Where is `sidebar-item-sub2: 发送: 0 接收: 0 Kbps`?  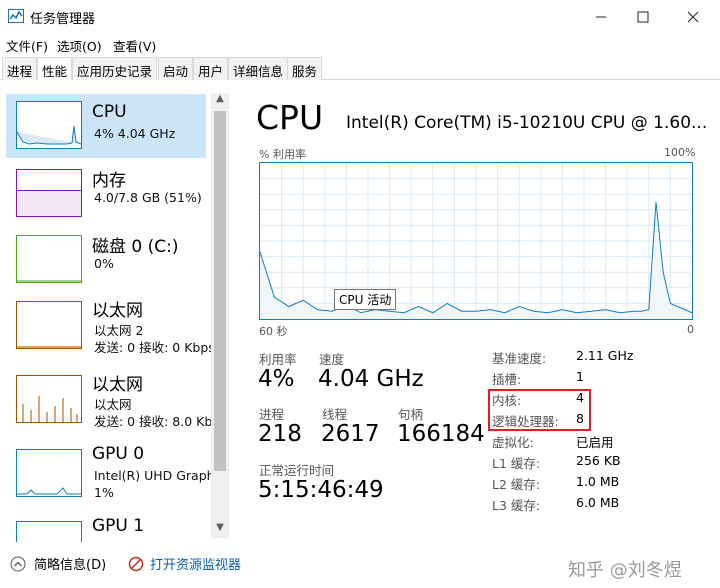
sidebar-item-sub2: 发送: 0 接收: 0 Kbps is located at coordinates (154, 347).